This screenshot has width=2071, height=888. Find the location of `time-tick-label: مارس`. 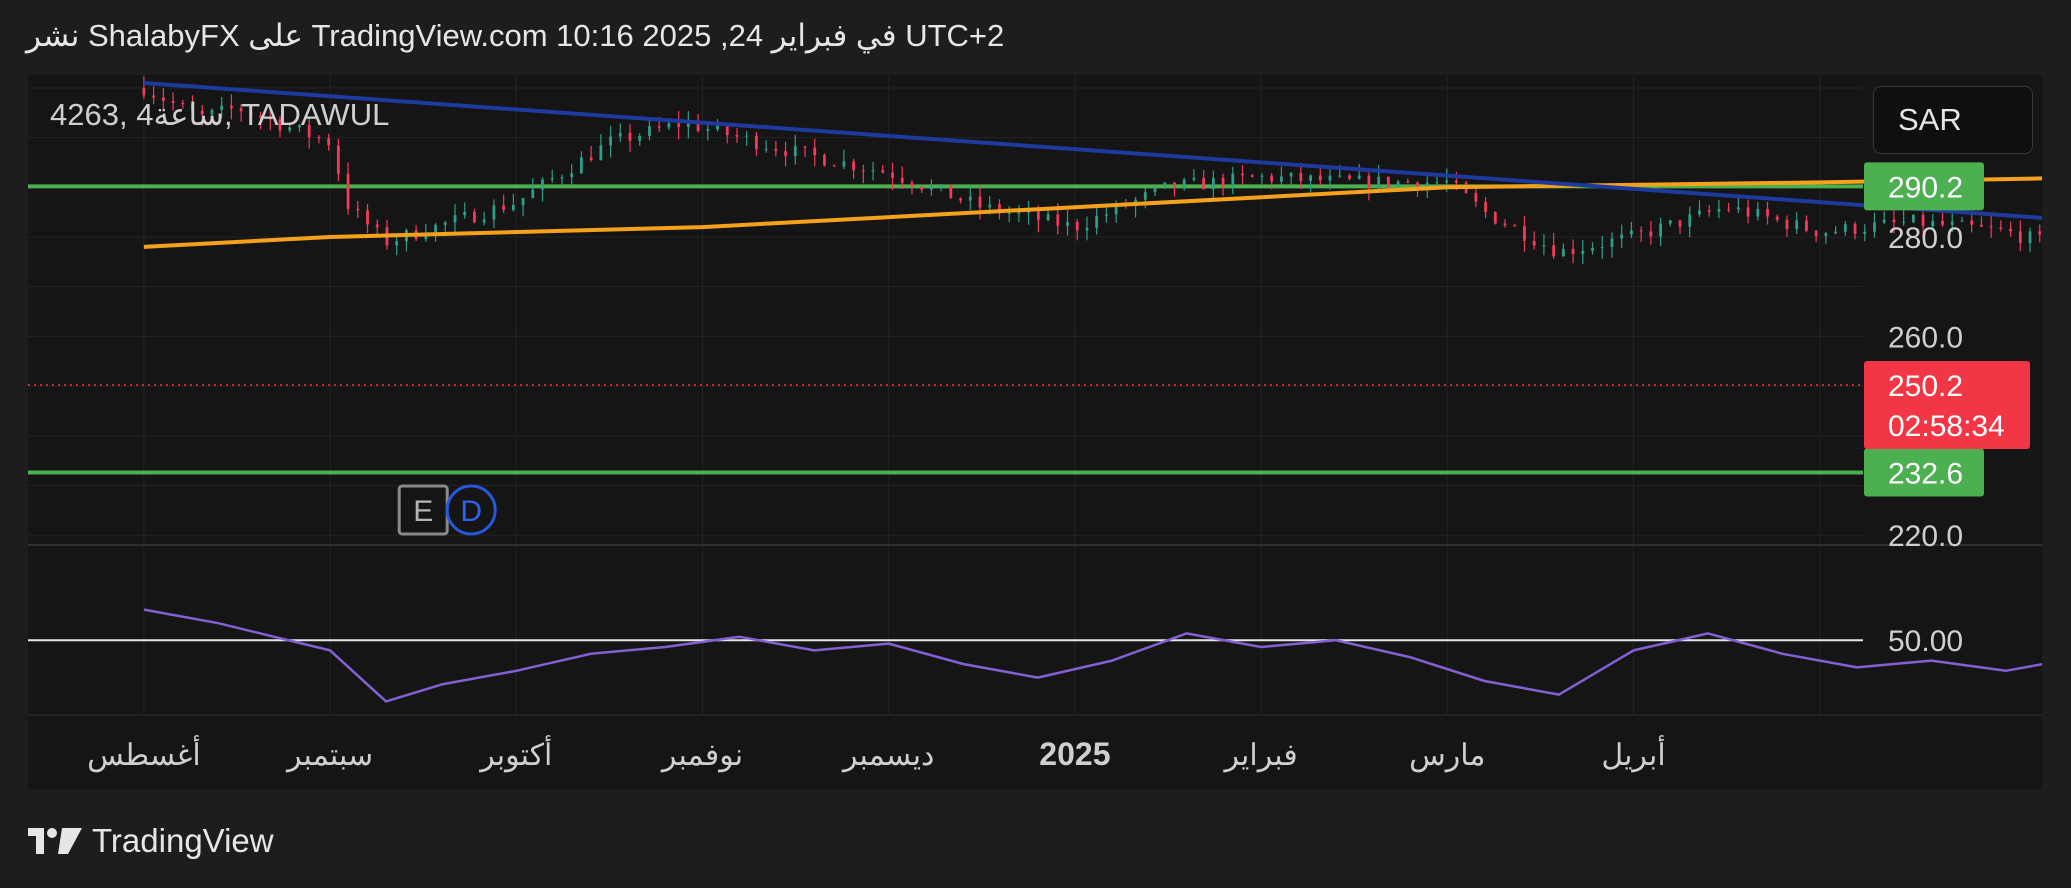

time-tick-label: مارس is located at coordinates (1447, 756).